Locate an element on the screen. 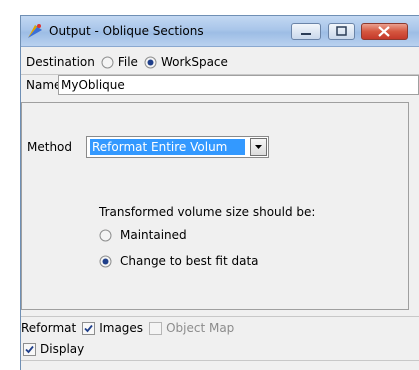 This screenshot has width=419, height=370. display-row: Display is located at coordinates (220, 349).